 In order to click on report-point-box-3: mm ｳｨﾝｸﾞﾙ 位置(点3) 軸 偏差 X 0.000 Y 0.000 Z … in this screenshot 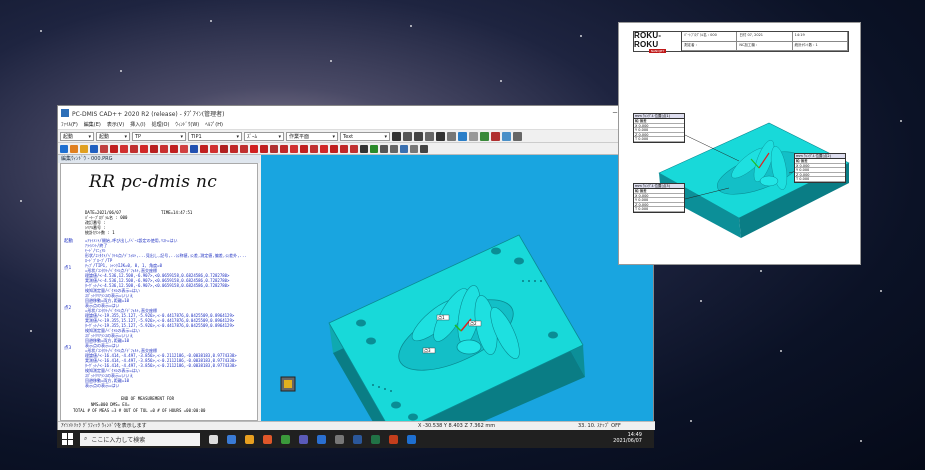, I will do `click(659, 198)`.